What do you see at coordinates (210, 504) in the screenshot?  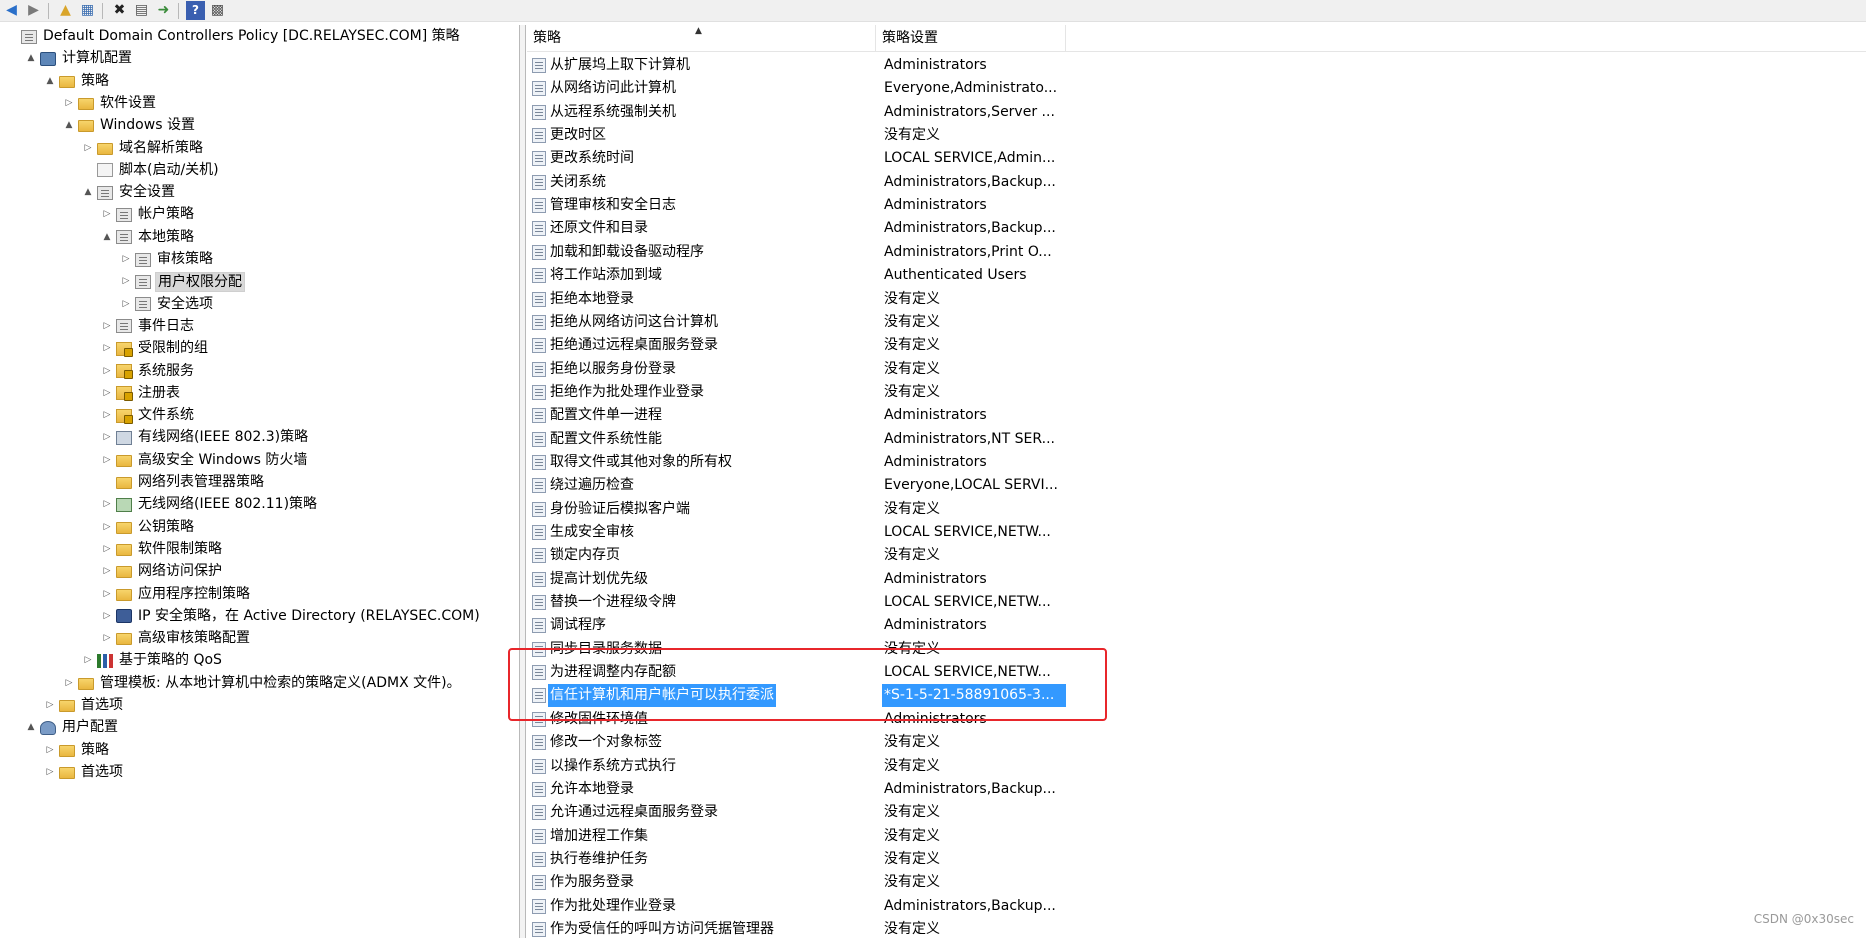 I see `tree-item: ▷ 无线网络(IEEE 802.11)策略` at bounding box center [210, 504].